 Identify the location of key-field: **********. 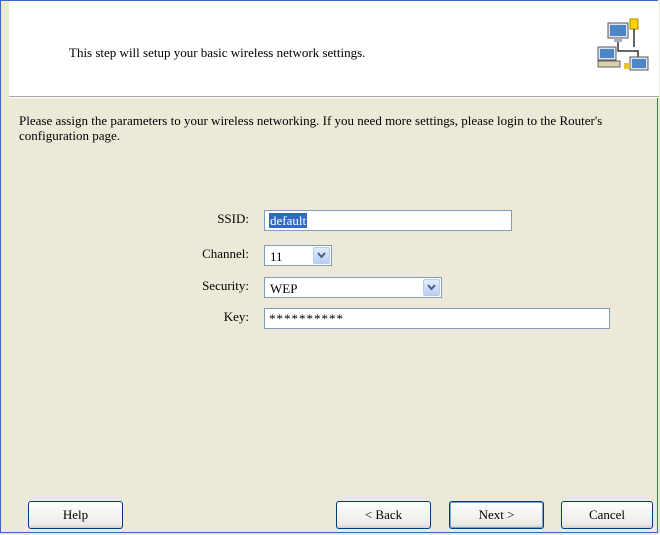
(437, 318).